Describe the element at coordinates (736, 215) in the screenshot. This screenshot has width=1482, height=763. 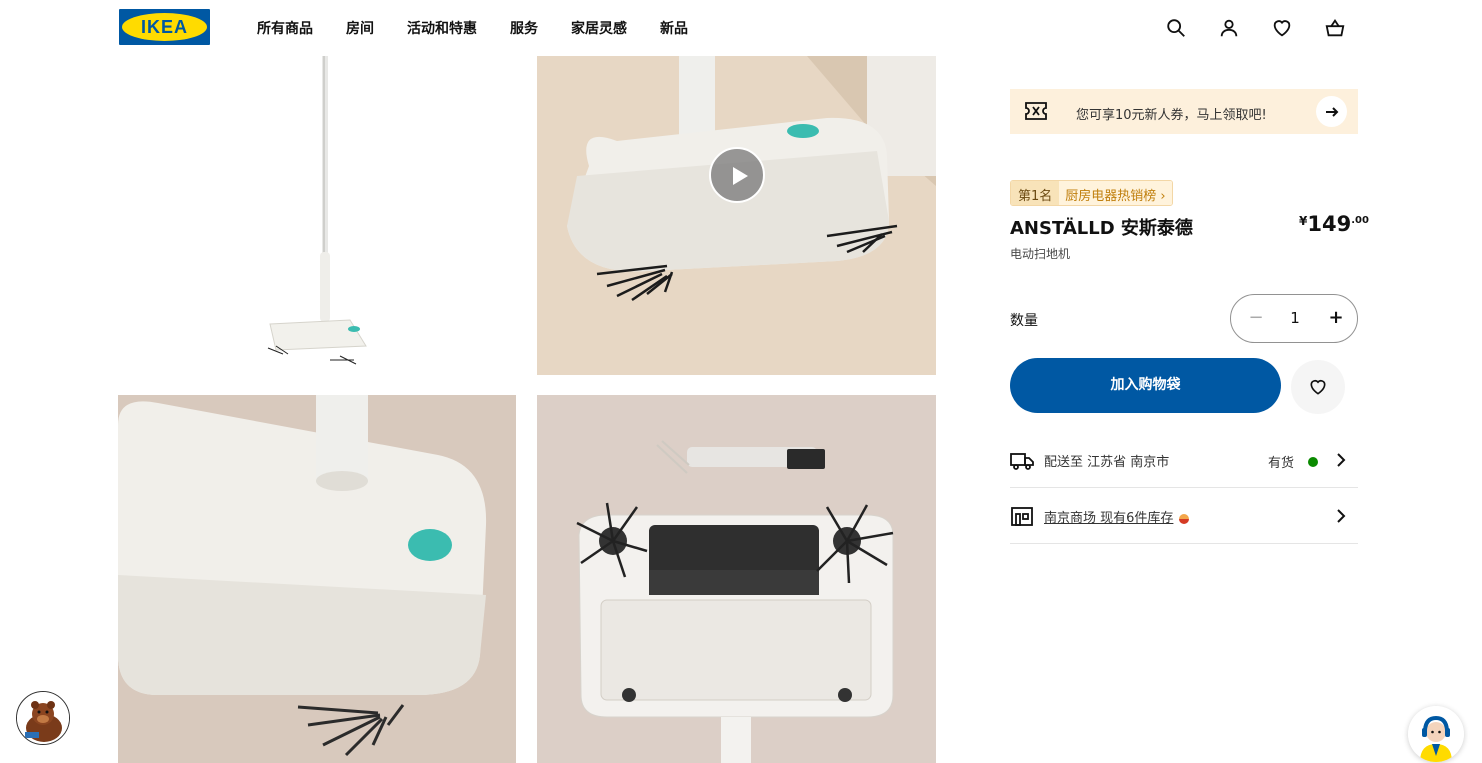
I see `product-video-thumbnail` at that location.